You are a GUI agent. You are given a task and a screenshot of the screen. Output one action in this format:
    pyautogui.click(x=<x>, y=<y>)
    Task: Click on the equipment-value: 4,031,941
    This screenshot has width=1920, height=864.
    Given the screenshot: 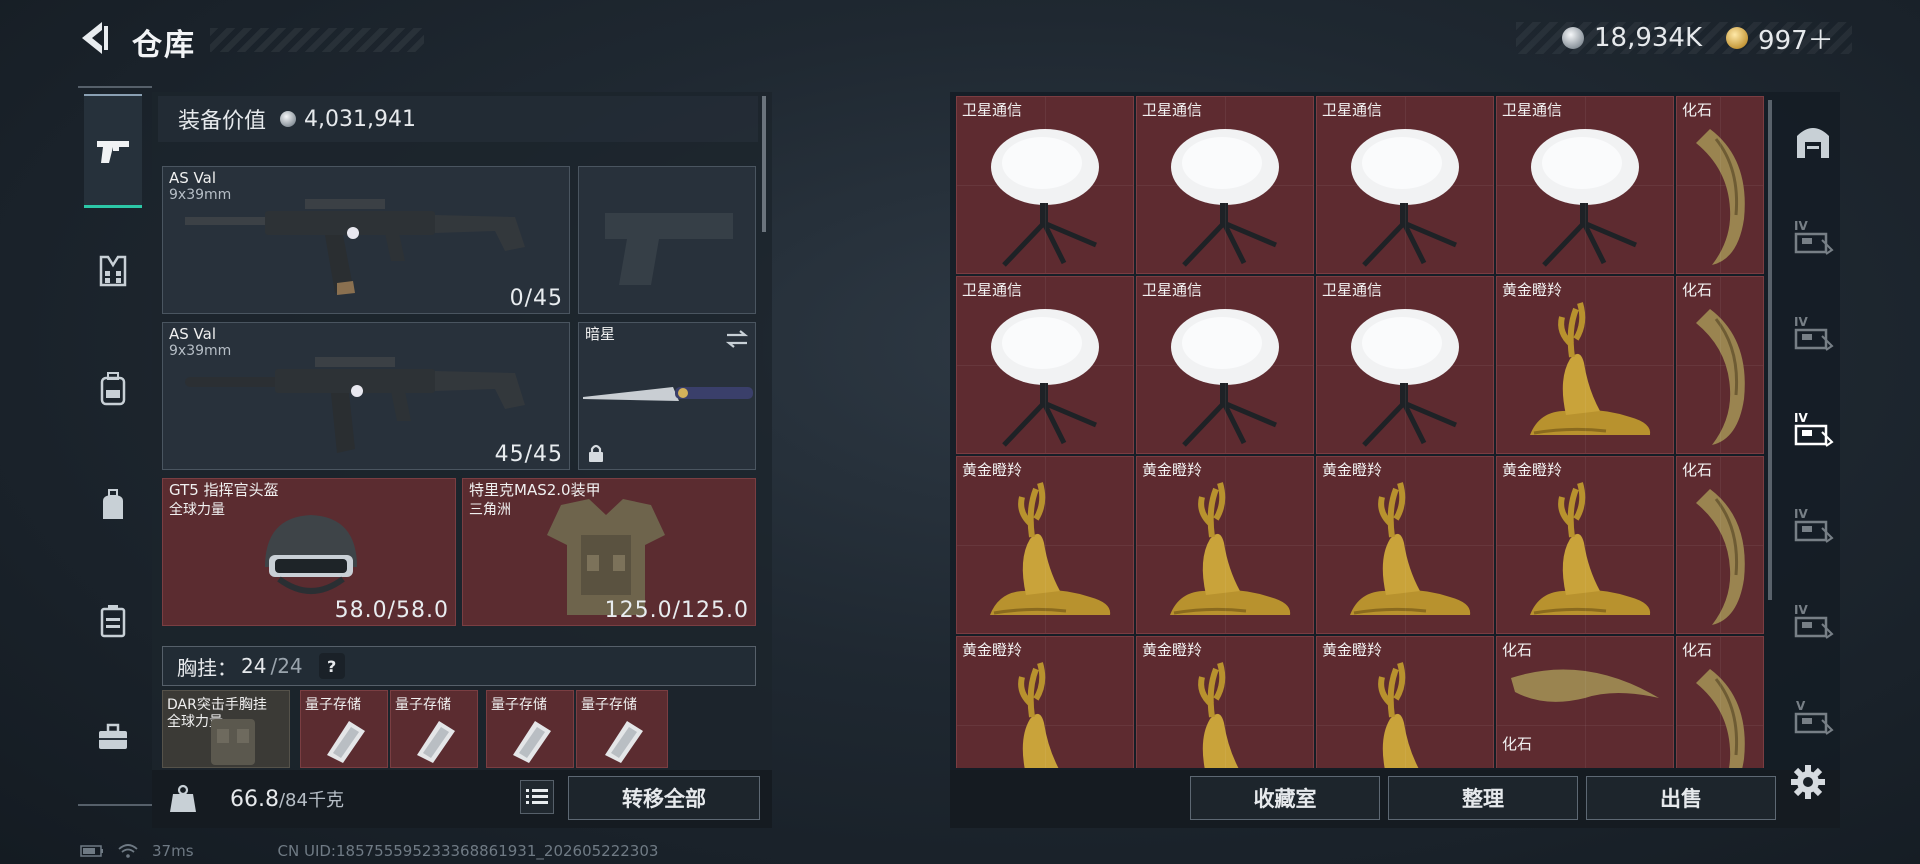 What is the action you would take?
    pyautogui.click(x=360, y=119)
    